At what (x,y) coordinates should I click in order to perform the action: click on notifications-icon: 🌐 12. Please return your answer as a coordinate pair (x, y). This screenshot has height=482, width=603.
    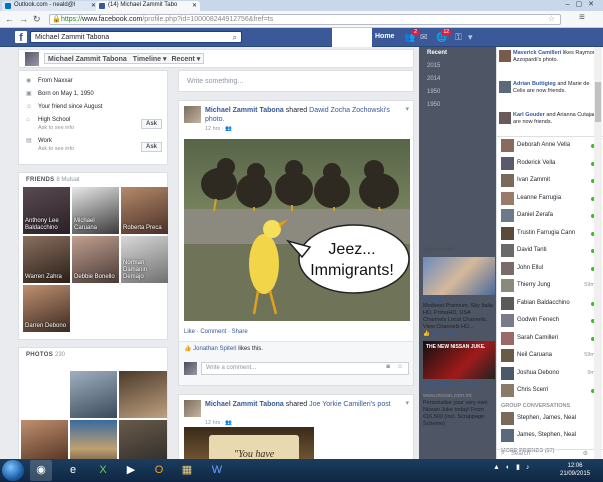
    Looking at the image, I should click on (443, 35).